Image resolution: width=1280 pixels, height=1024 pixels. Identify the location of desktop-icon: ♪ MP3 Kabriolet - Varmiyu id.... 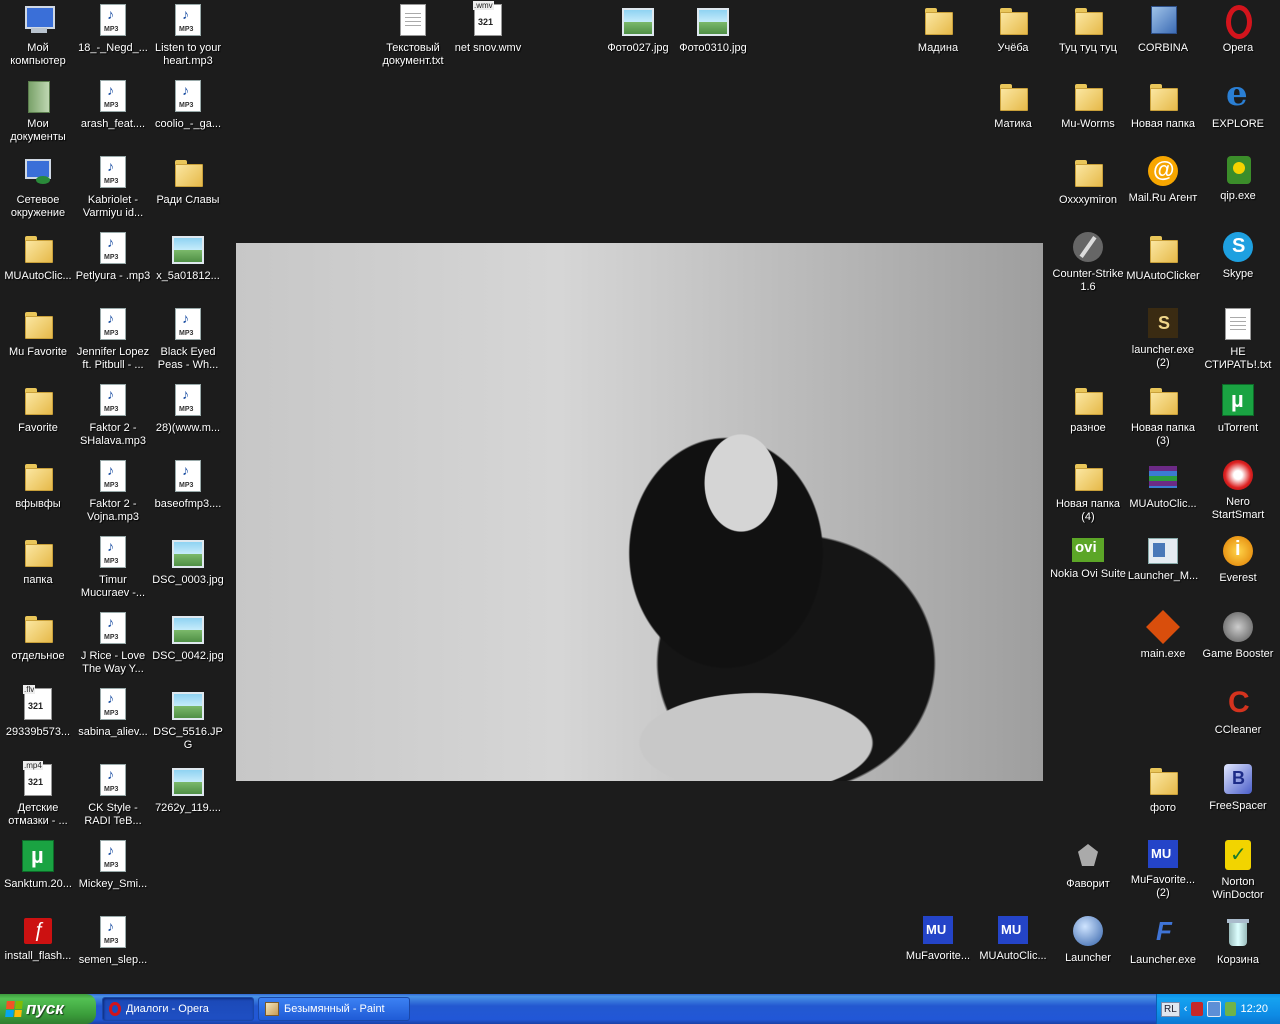
(113, 189).